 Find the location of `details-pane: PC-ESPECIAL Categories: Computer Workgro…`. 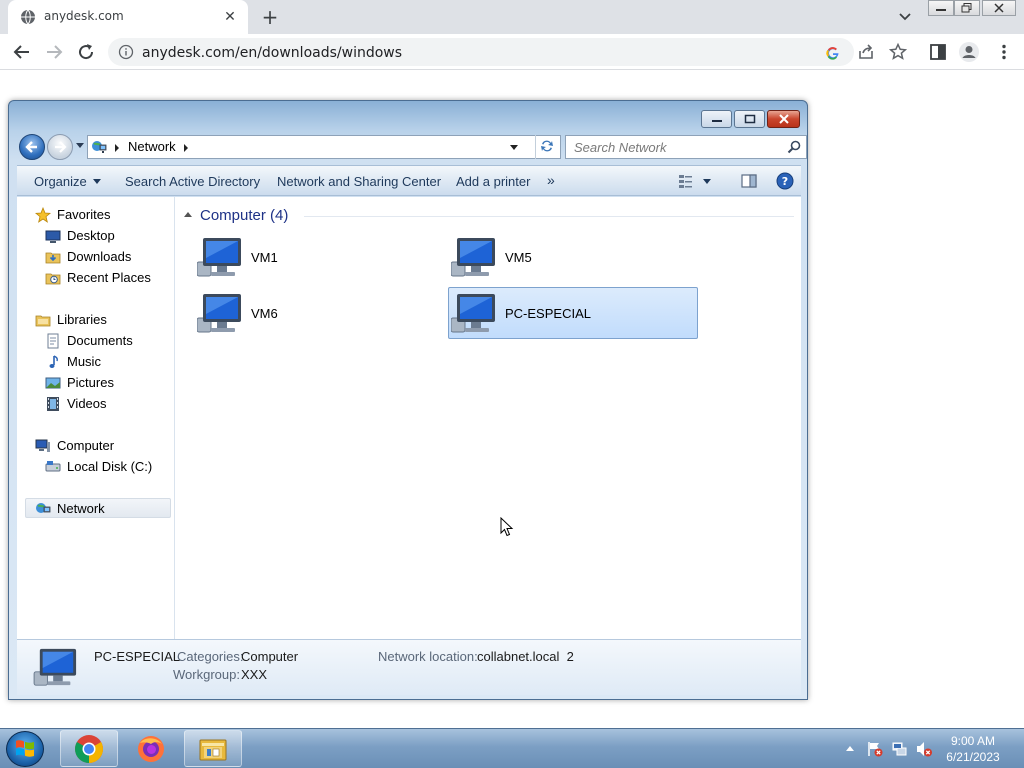

details-pane: PC-ESPECIAL Categories: Computer Workgro… is located at coordinates (409, 667).